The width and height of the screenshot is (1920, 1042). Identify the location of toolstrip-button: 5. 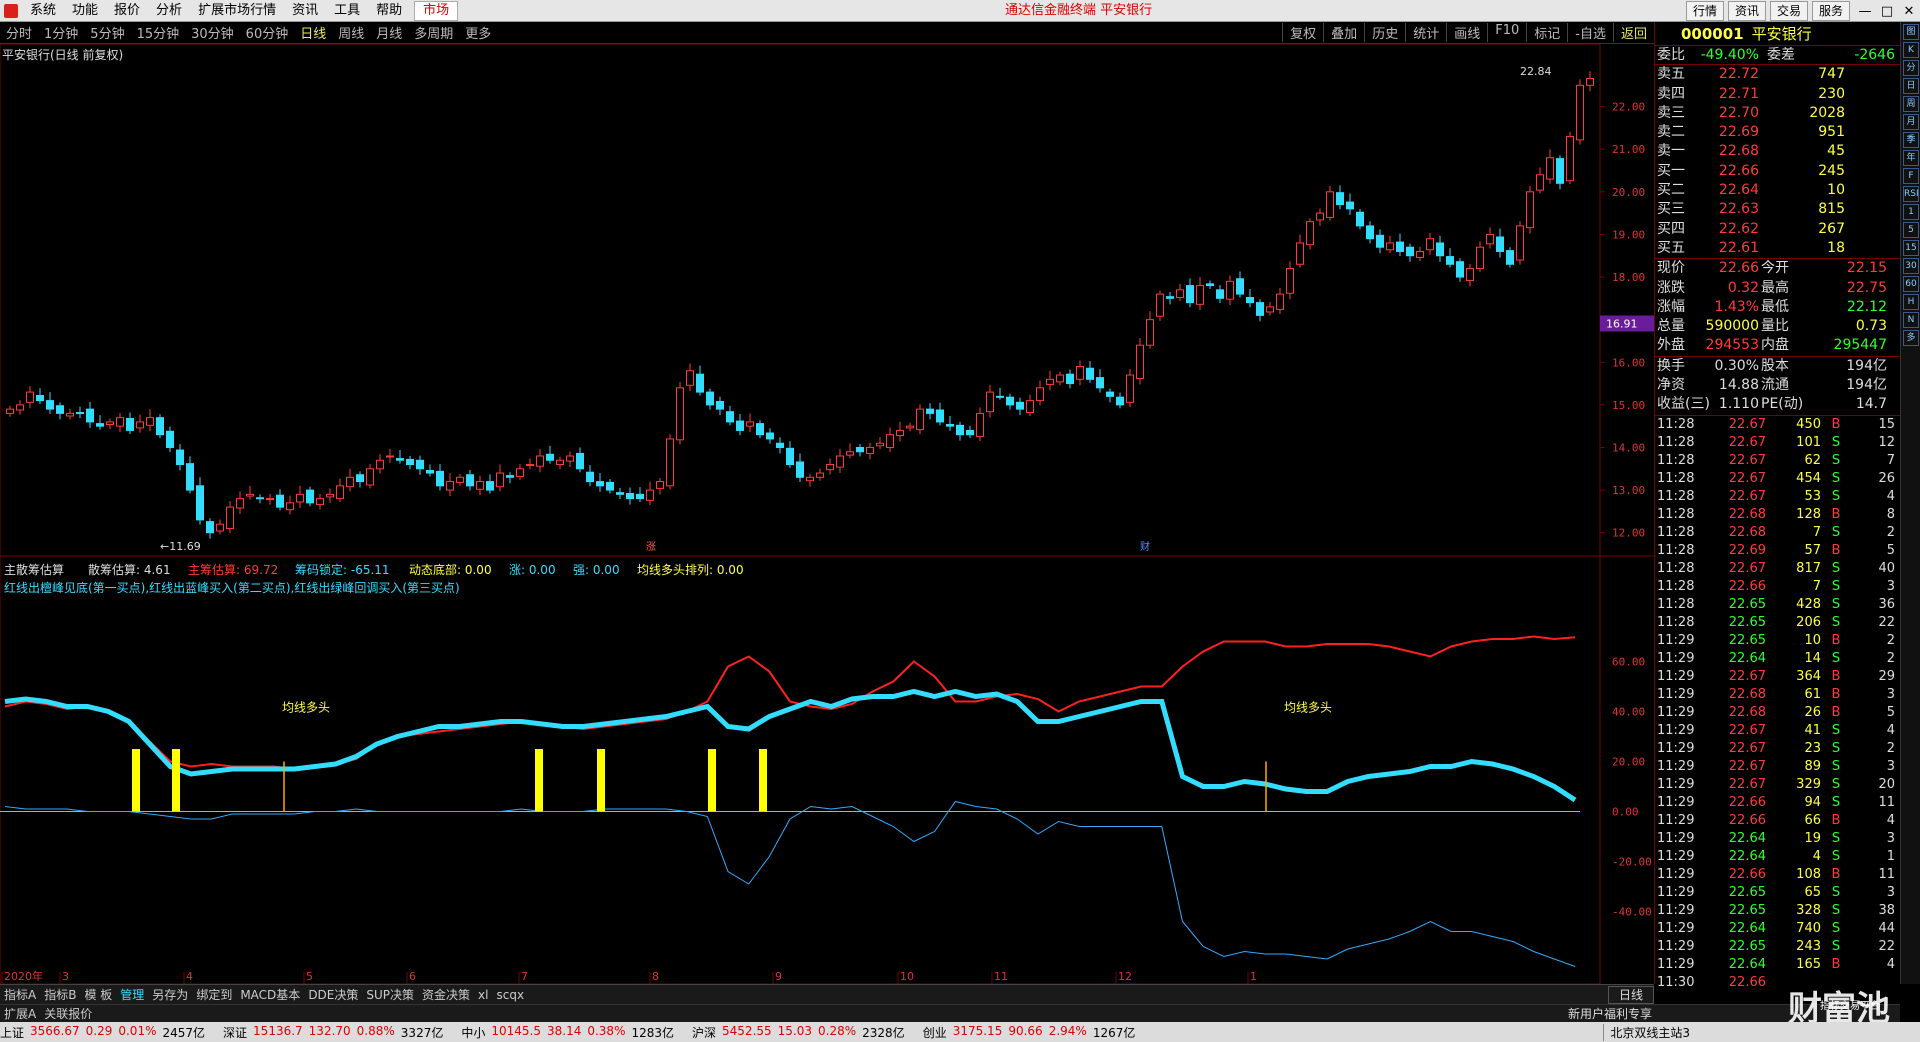
(1911, 230).